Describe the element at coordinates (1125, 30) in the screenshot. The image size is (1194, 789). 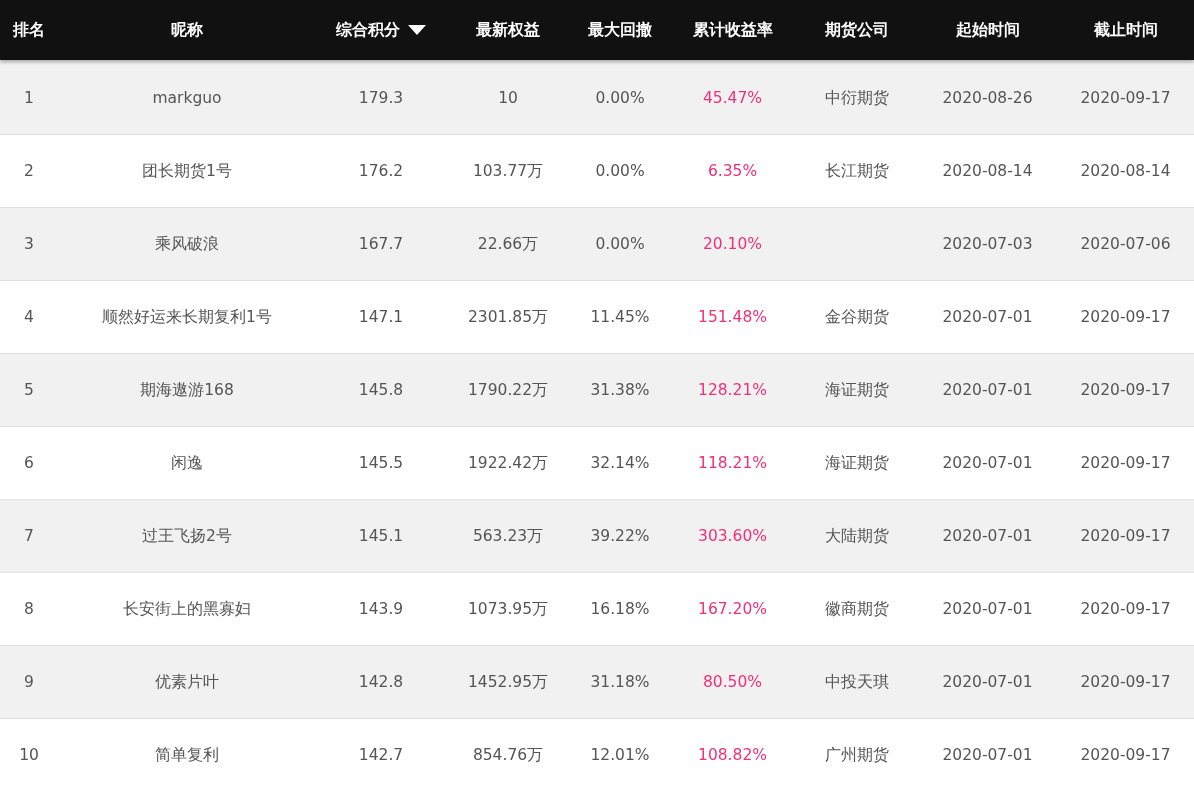
I see `column-header: 截止时间` at that location.